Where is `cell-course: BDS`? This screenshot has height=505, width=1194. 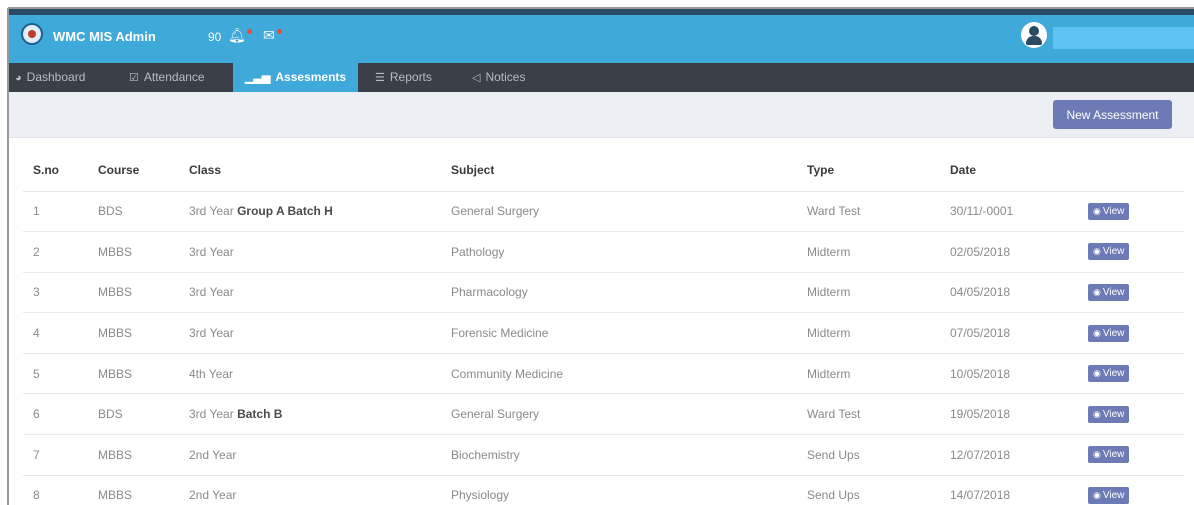
cell-course: BDS is located at coordinates (143, 212).